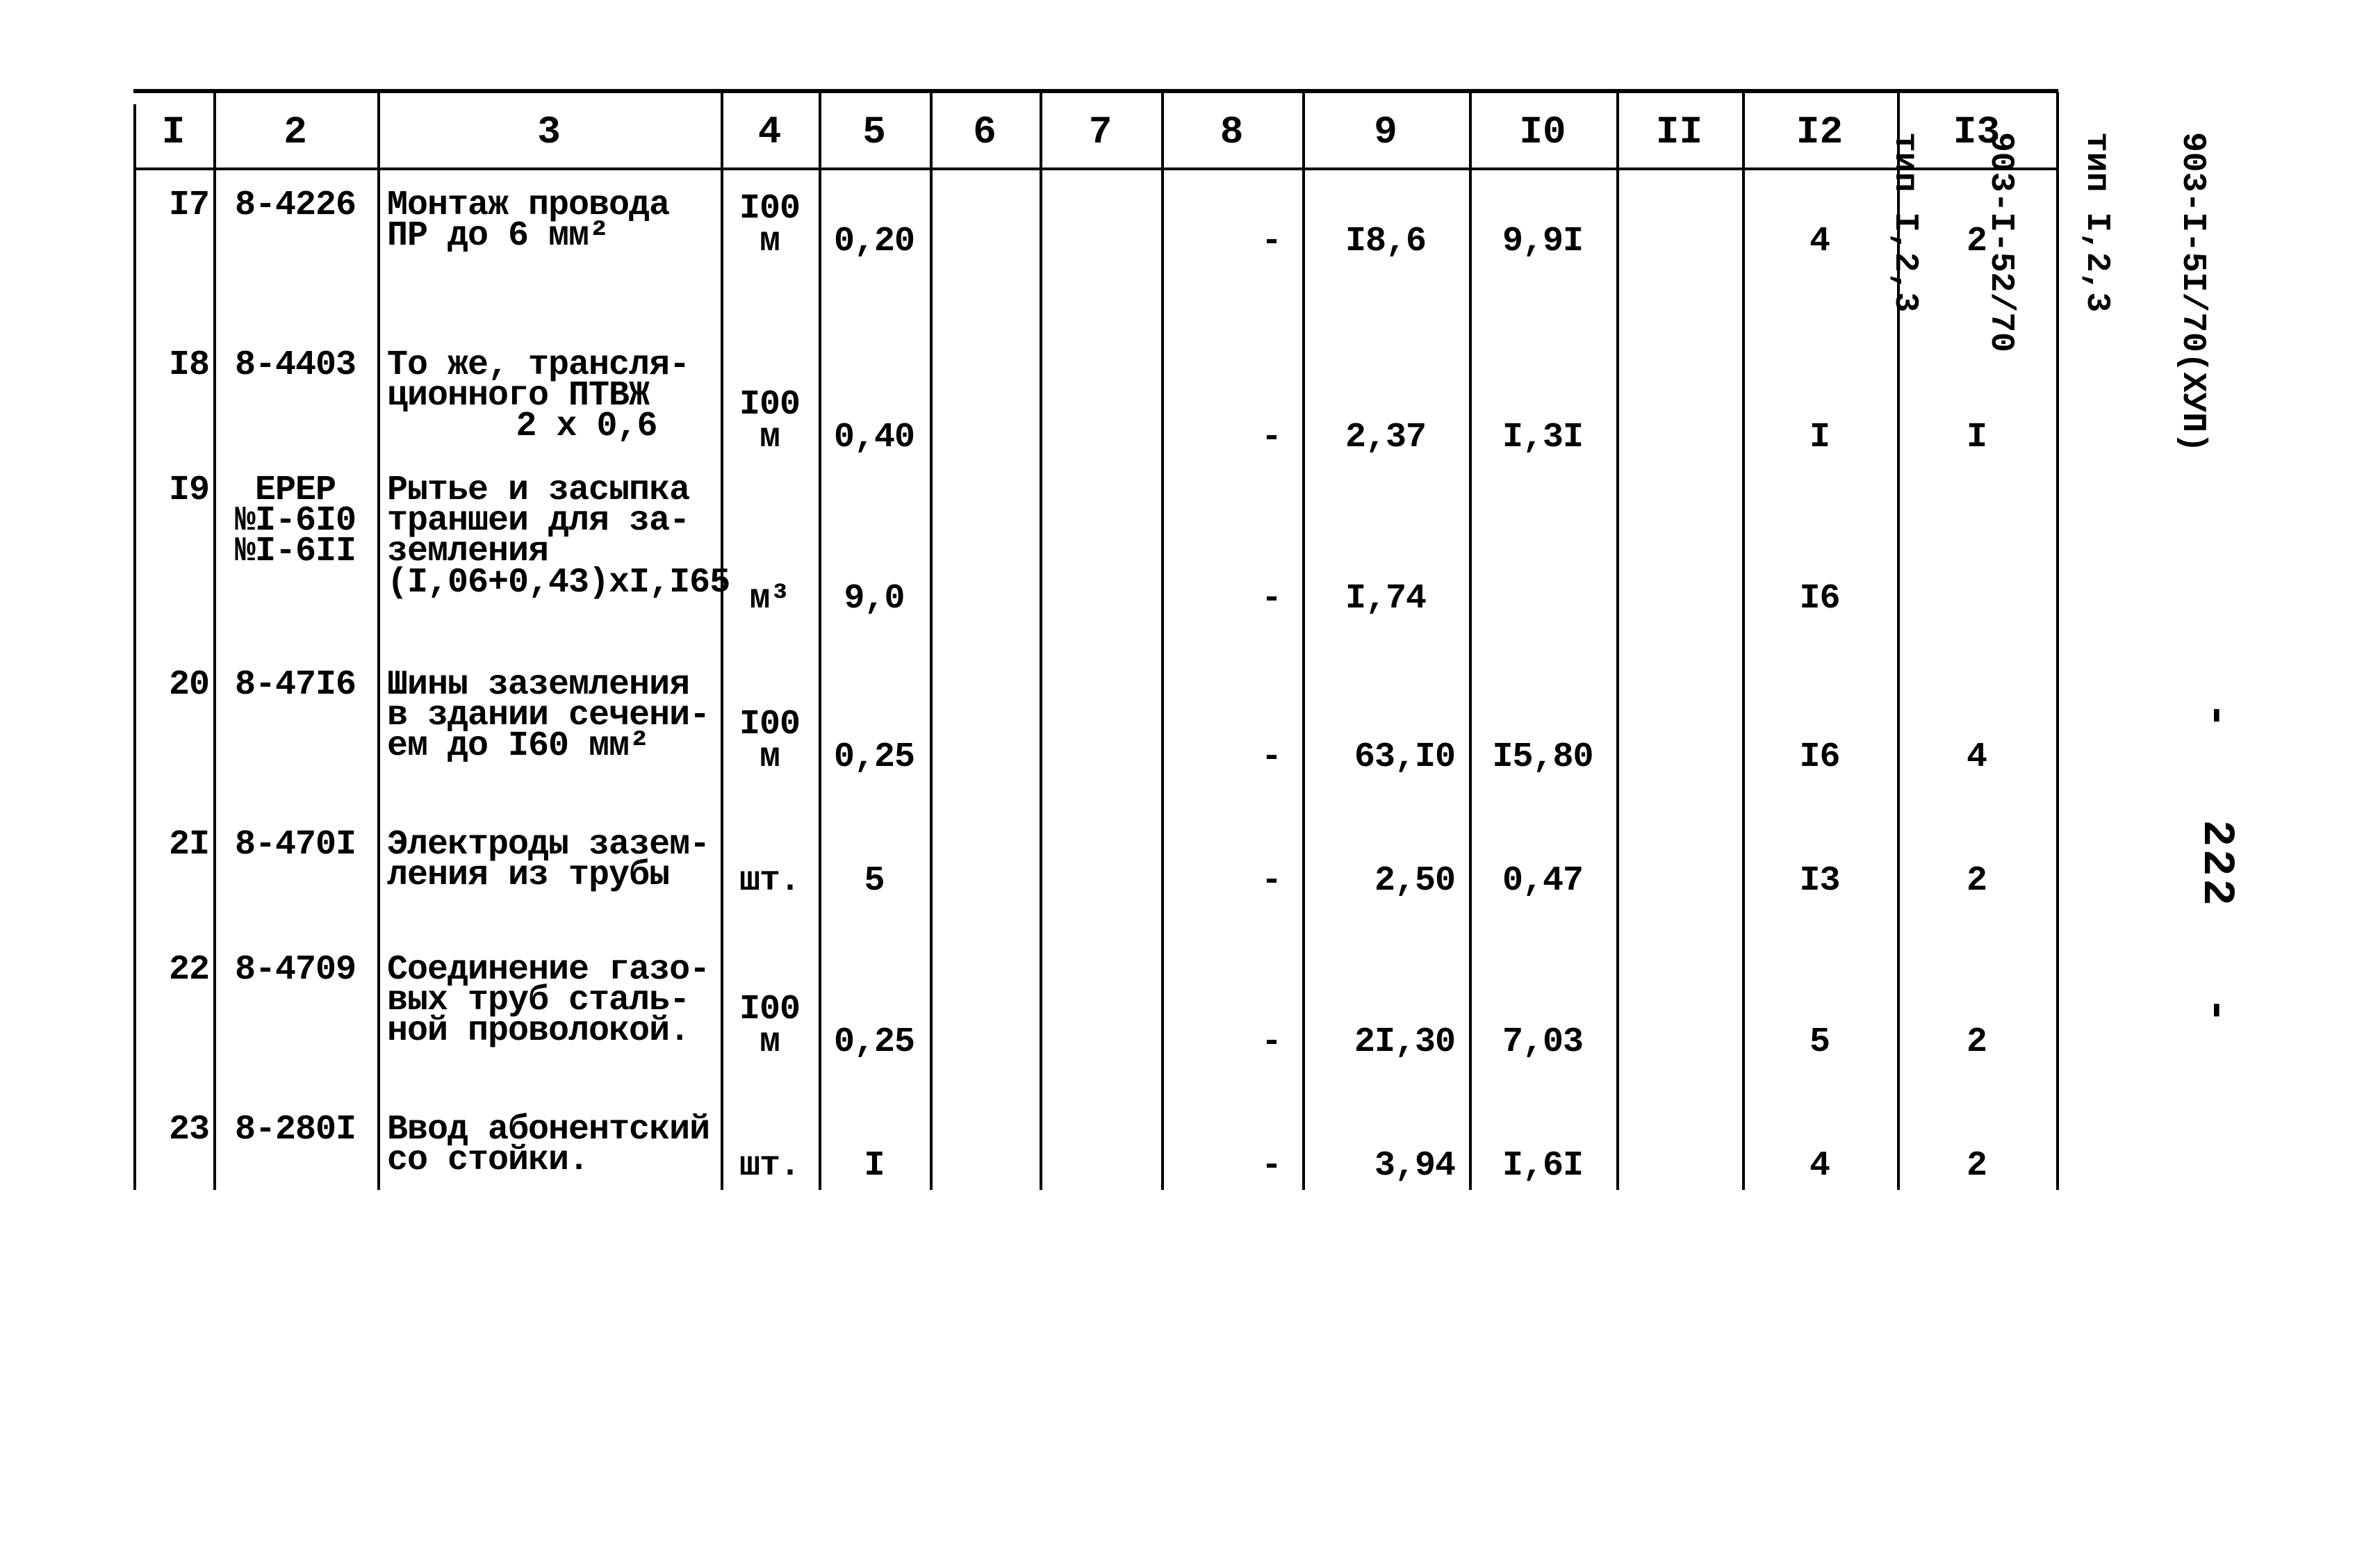  What do you see at coordinates (1095, 91) in the screenshot?
I see `table-top-border` at bounding box center [1095, 91].